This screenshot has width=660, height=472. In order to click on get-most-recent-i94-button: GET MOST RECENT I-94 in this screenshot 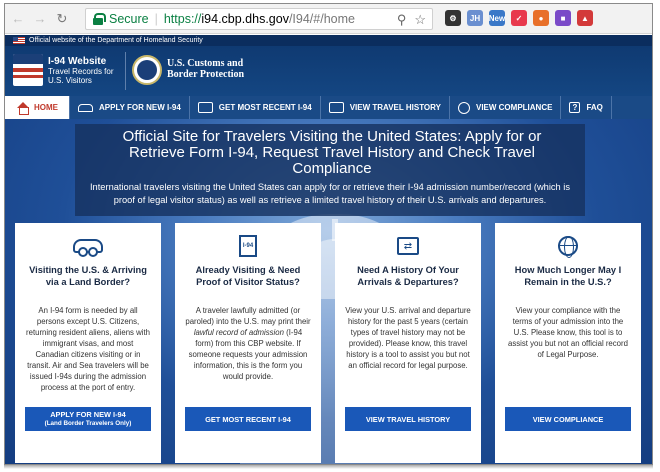, I will do `click(248, 419)`.